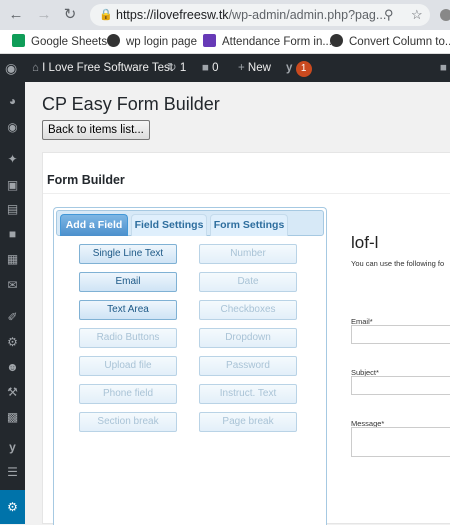 The image size is (450, 525). I want to click on sheets-icon, so click(18, 40).